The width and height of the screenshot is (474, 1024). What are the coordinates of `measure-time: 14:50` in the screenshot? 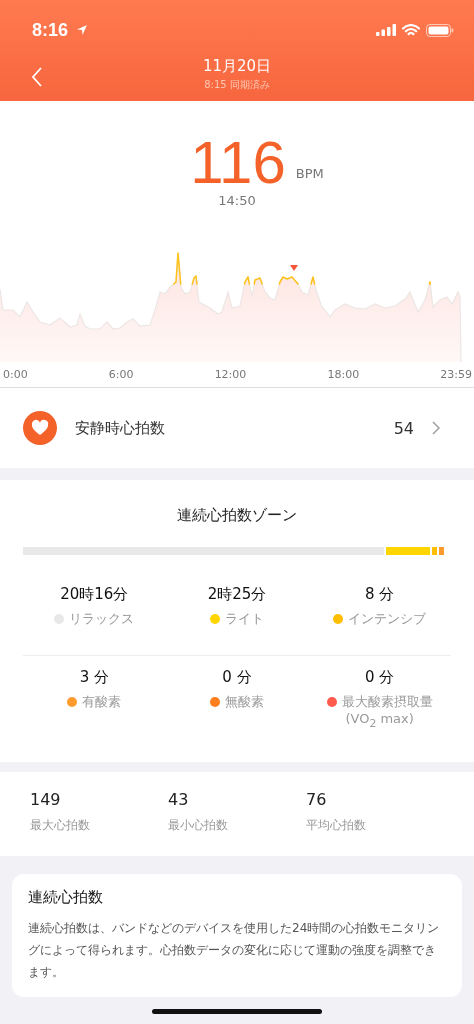 It's located at (237, 200).